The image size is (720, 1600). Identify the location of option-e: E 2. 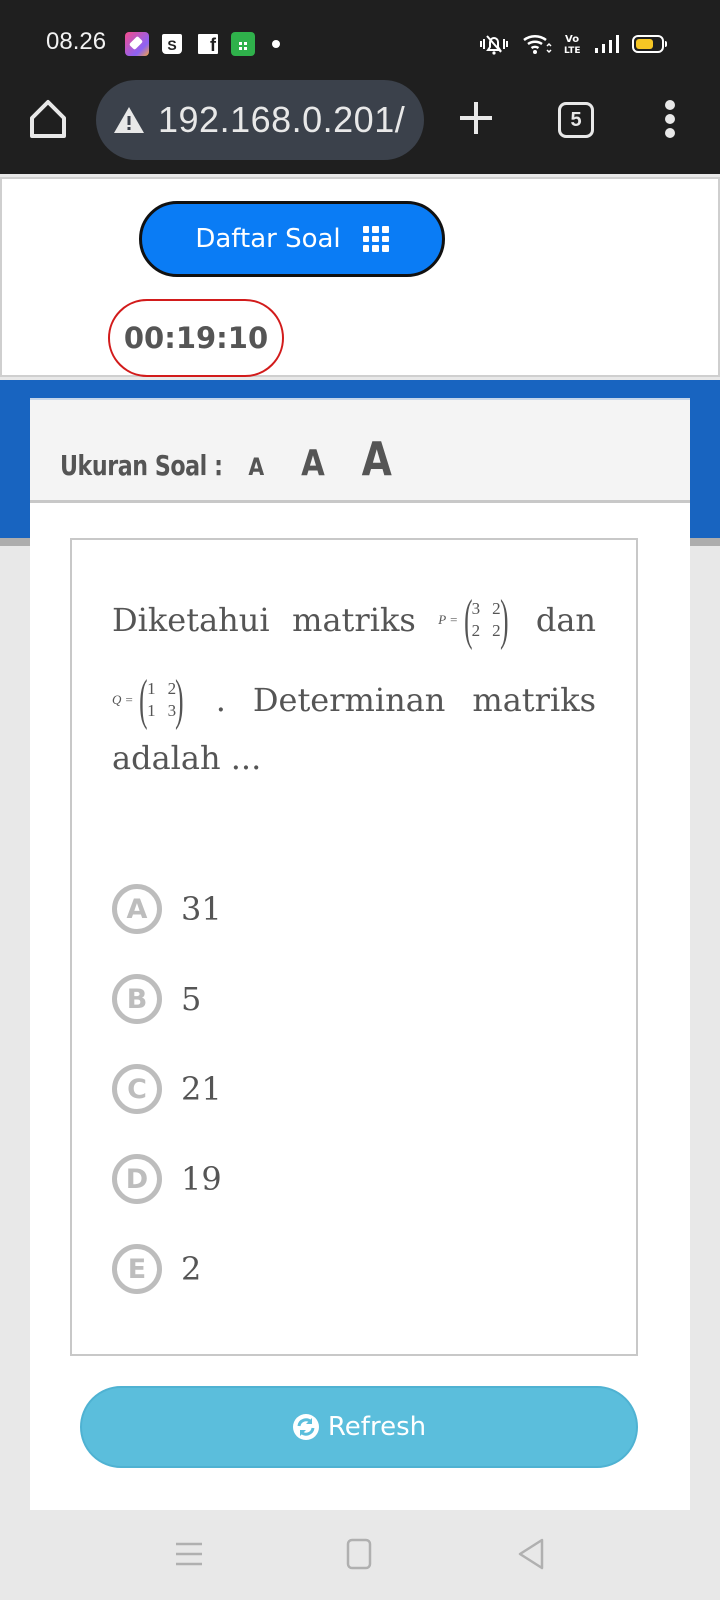
(354, 1269).